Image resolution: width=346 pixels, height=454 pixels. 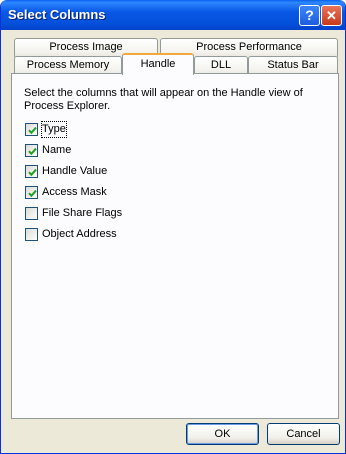 I want to click on type-checkbox, so click(x=31, y=129).